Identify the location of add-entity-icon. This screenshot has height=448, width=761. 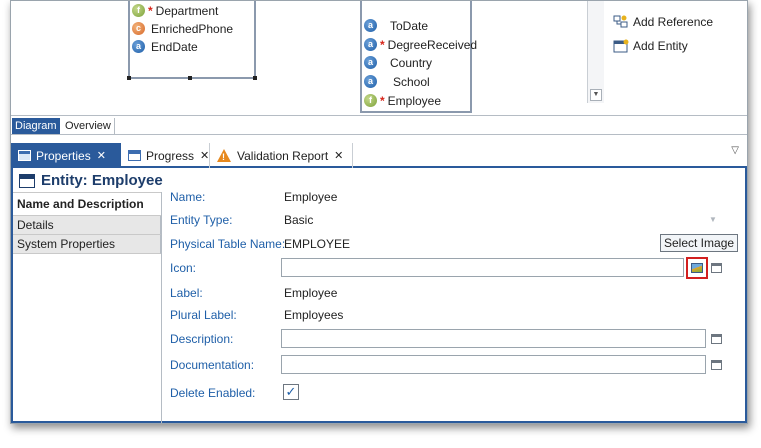
(621, 46).